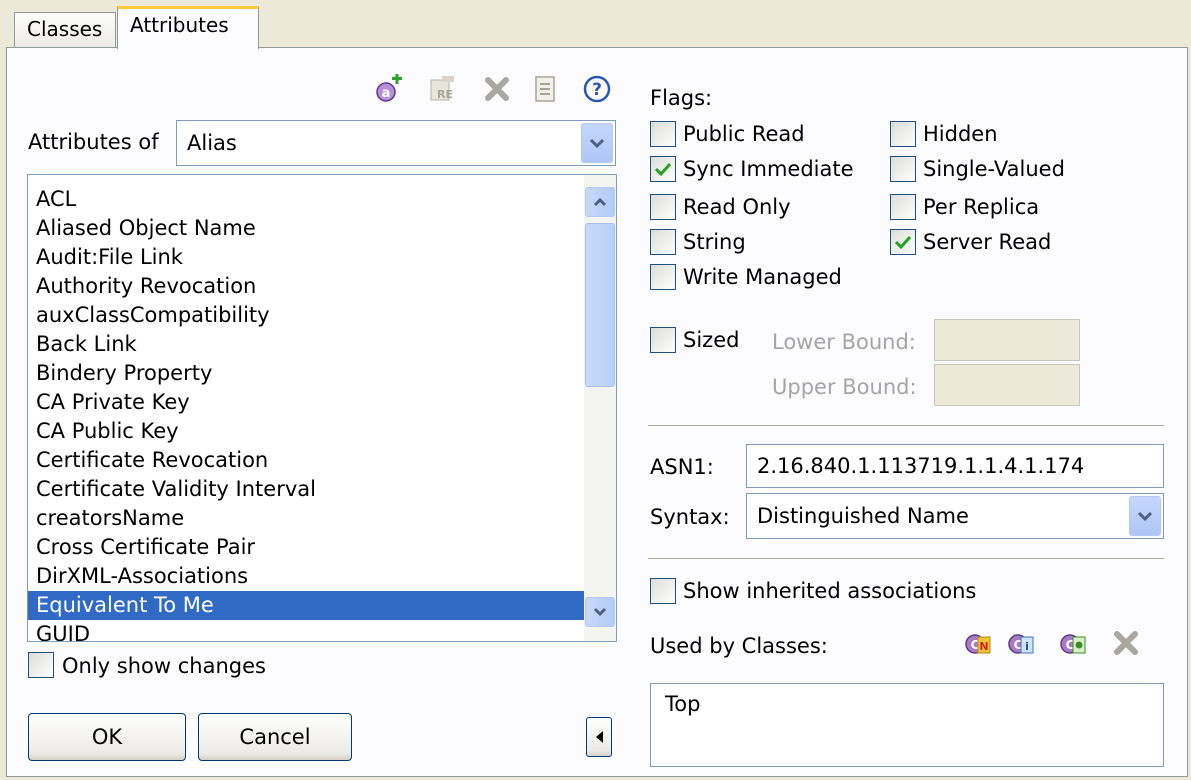  Describe the element at coordinates (1007, 385) in the screenshot. I see `upper-bound-field` at that location.